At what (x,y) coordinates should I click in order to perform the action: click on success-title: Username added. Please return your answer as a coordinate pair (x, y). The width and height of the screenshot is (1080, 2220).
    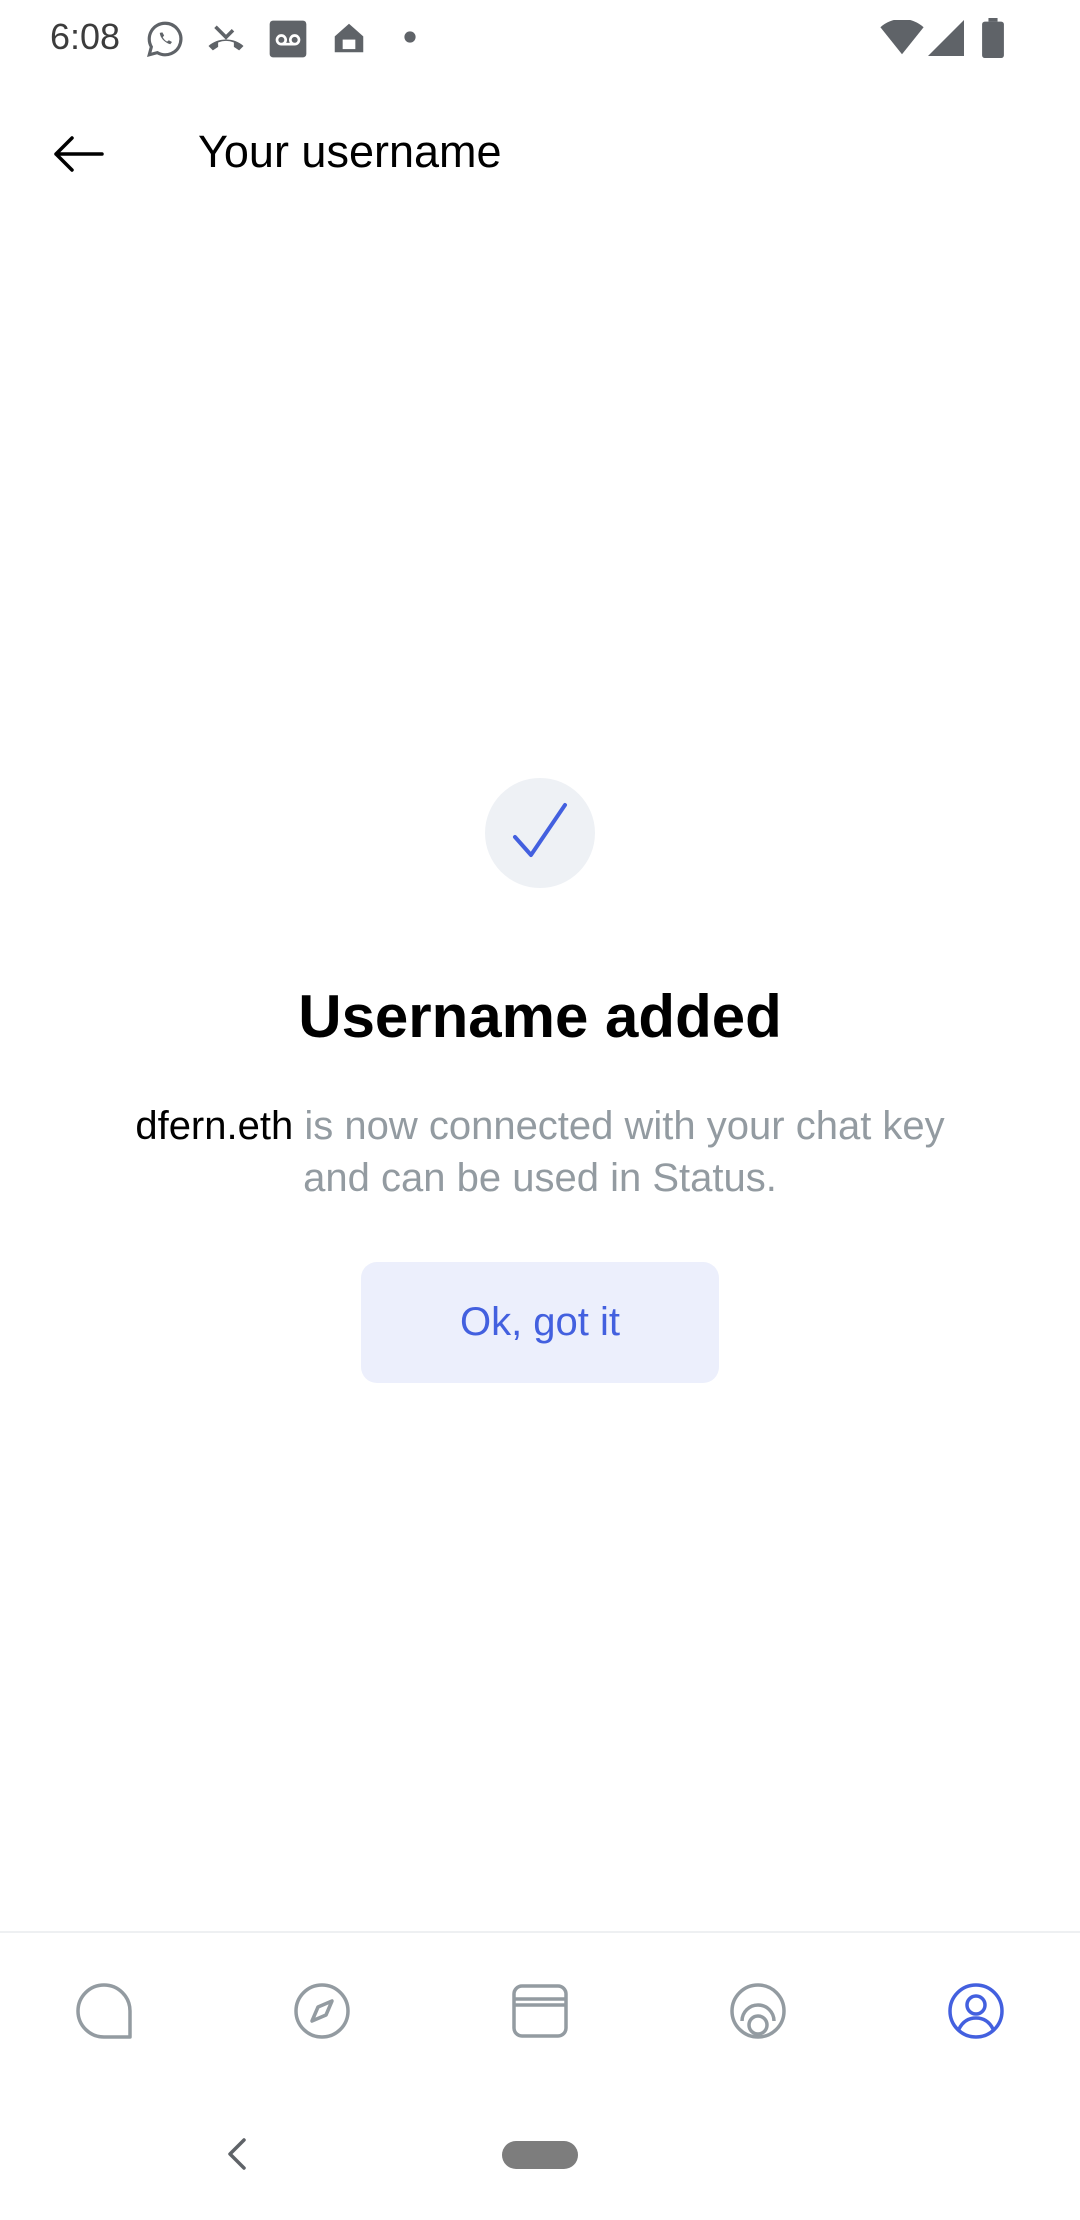
    Looking at the image, I should click on (540, 1016).